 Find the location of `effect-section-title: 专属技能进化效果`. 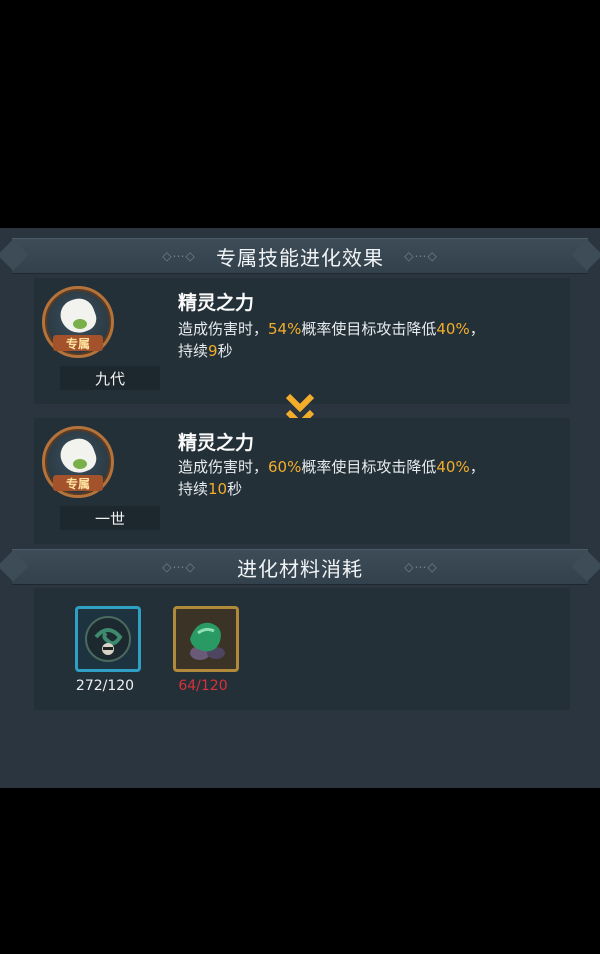

effect-section-title: 专属技能进化效果 is located at coordinates (300, 257).